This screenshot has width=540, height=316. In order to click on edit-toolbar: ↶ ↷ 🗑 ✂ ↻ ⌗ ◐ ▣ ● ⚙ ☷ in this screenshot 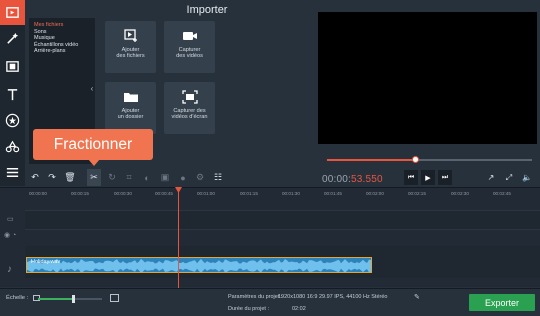, I will do `click(131, 177)`.